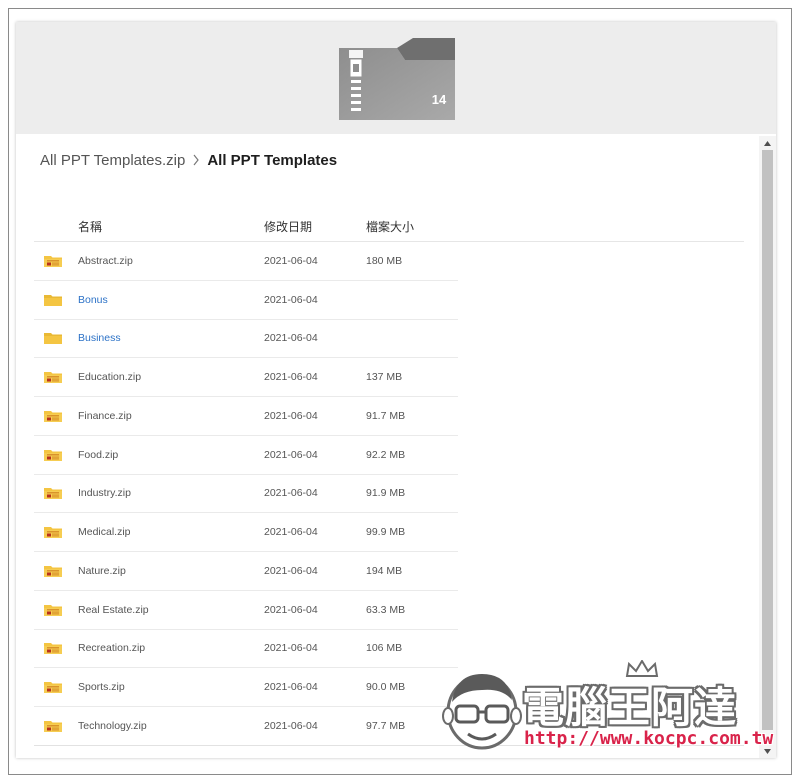  What do you see at coordinates (630, 707) in the screenshot?
I see `watermark-title: 電腦王阿達` at bounding box center [630, 707].